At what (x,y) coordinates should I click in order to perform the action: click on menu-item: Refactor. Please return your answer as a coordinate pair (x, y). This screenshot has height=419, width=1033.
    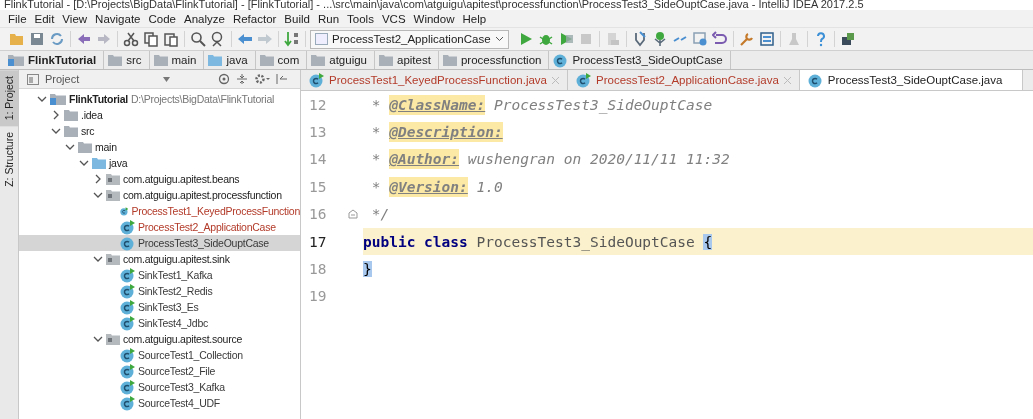
    Looking at the image, I should click on (254, 18).